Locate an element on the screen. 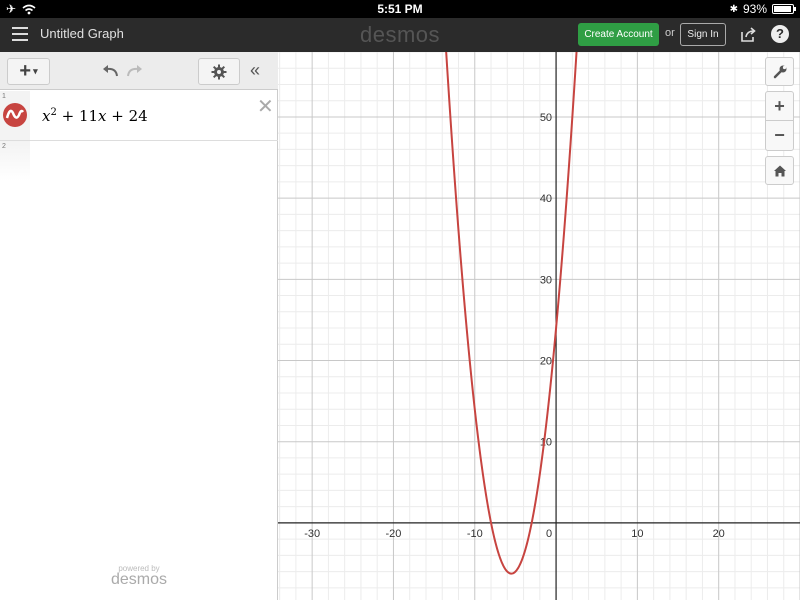  powered-by-brand: desmos is located at coordinates (139, 579).